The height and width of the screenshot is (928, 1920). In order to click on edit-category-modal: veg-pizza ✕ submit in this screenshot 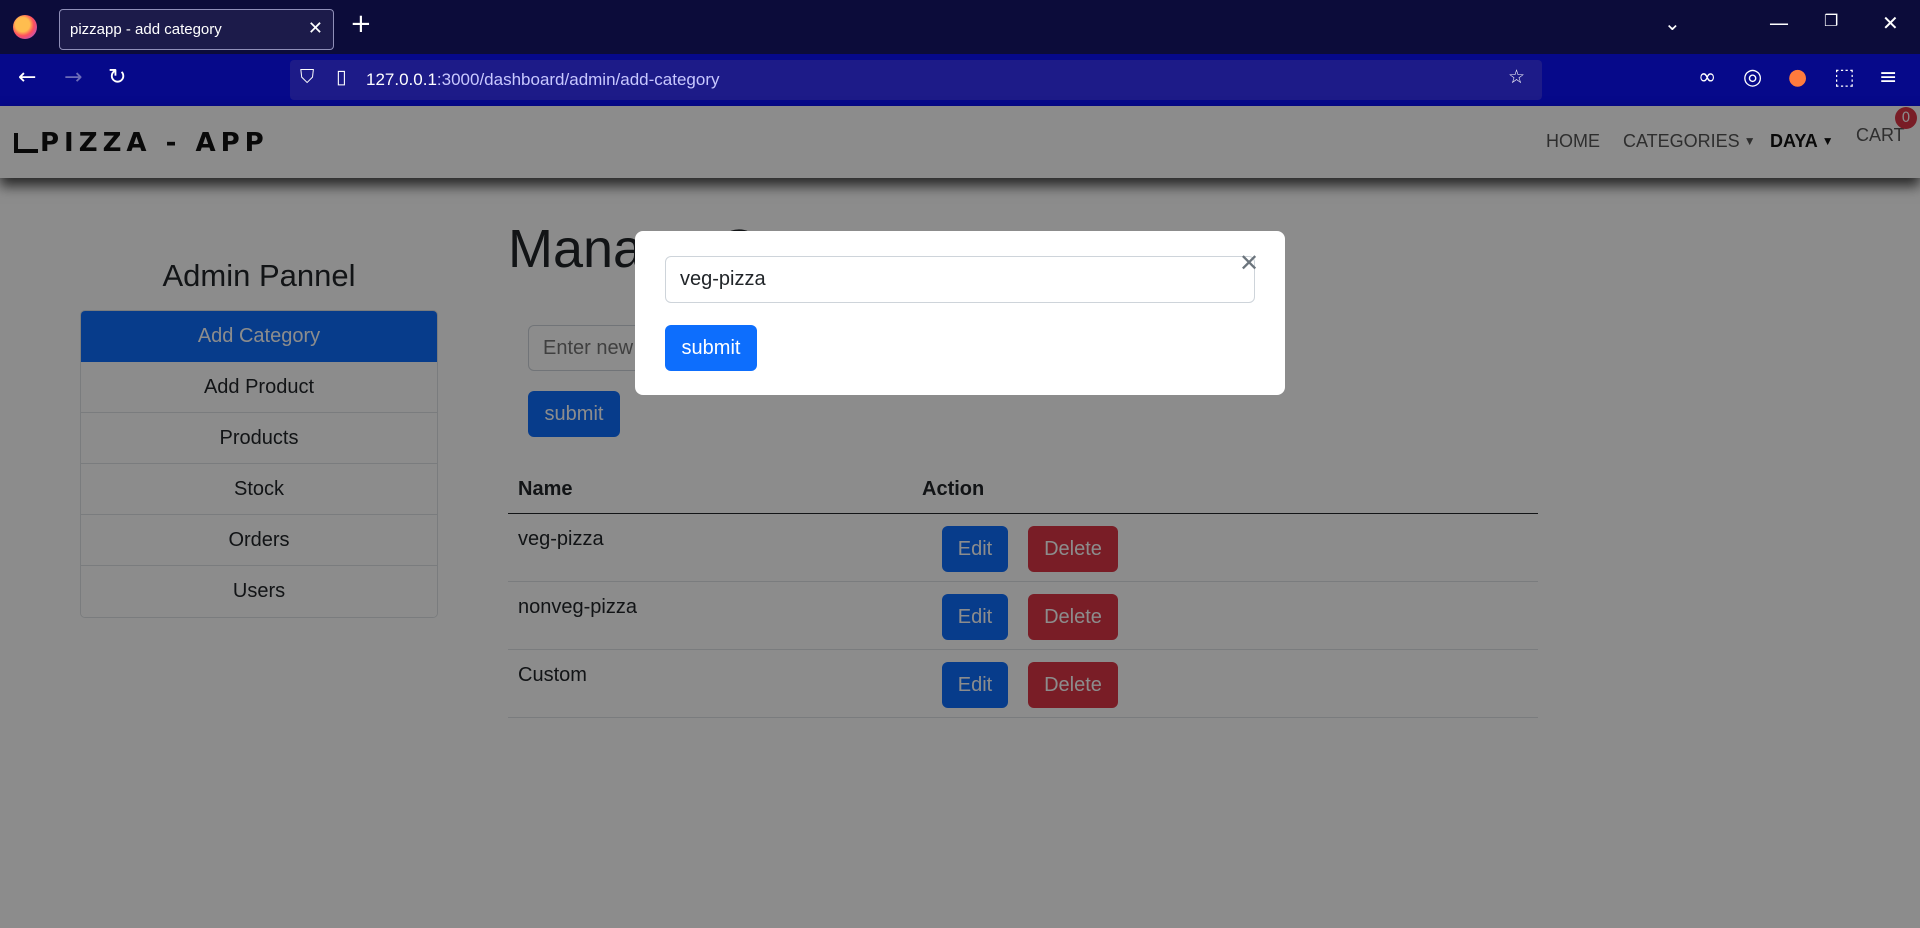, I will do `click(960, 313)`.